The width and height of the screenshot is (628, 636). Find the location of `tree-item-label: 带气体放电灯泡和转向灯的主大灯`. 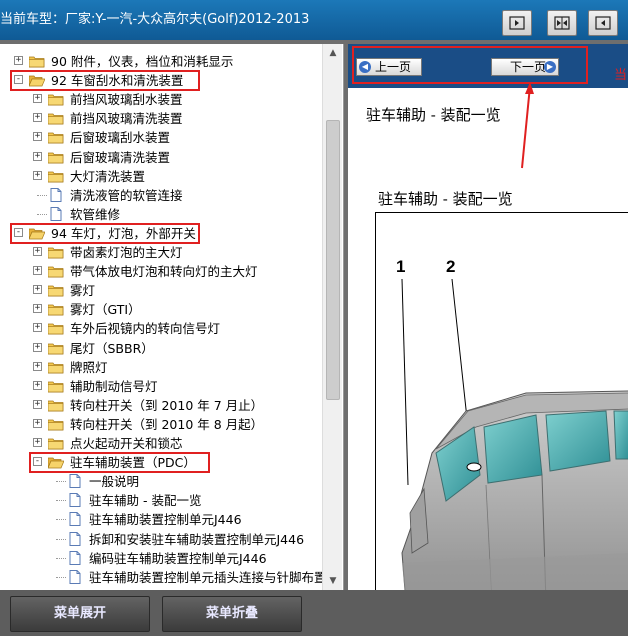

tree-item-label: 带气体放电灯泡和转向灯的主大灯 is located at coordinates (164, 272).